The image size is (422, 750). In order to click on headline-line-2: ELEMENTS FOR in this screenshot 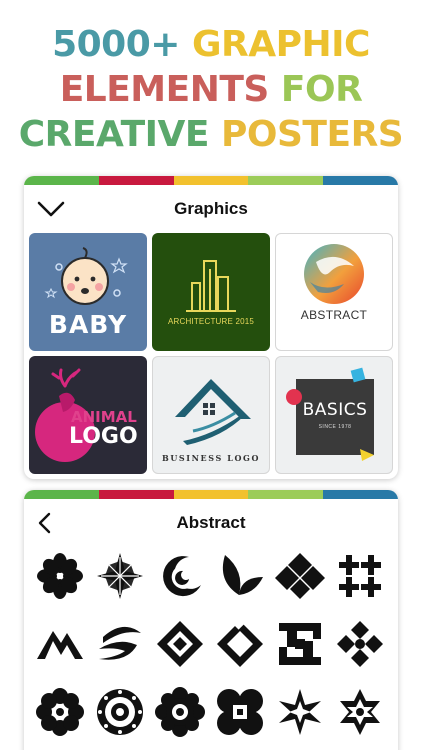, I will do `click(211, 89)`.